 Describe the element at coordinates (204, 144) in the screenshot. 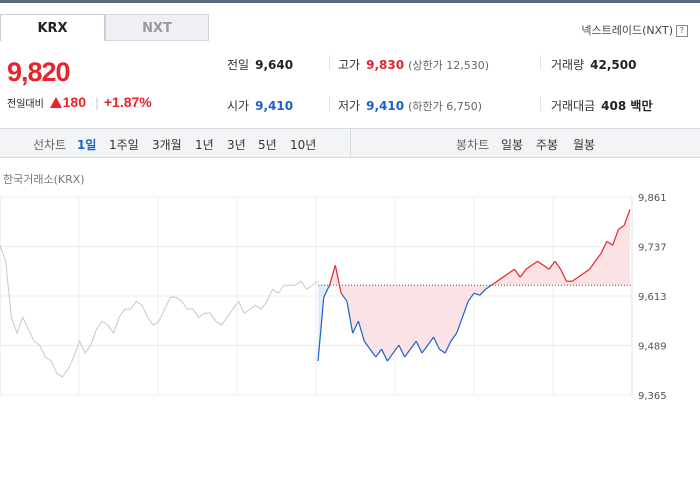

I see `period-1y: 1년` at that location.